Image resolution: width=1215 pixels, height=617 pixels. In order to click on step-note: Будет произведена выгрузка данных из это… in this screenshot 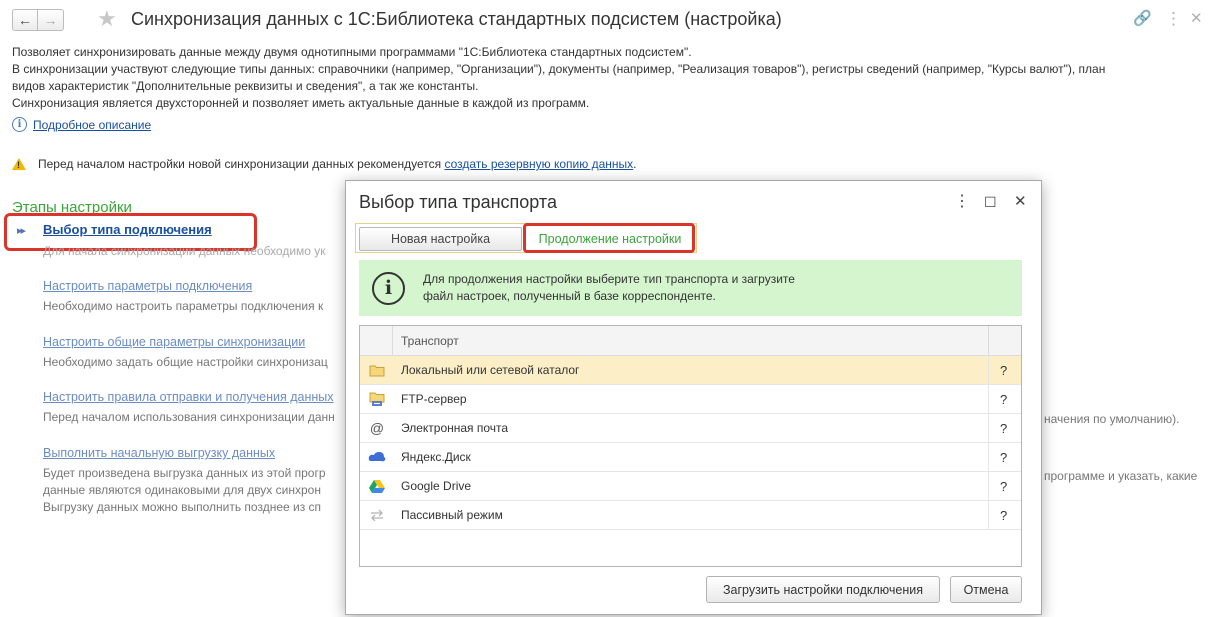, I will do `click(184, 473)`.